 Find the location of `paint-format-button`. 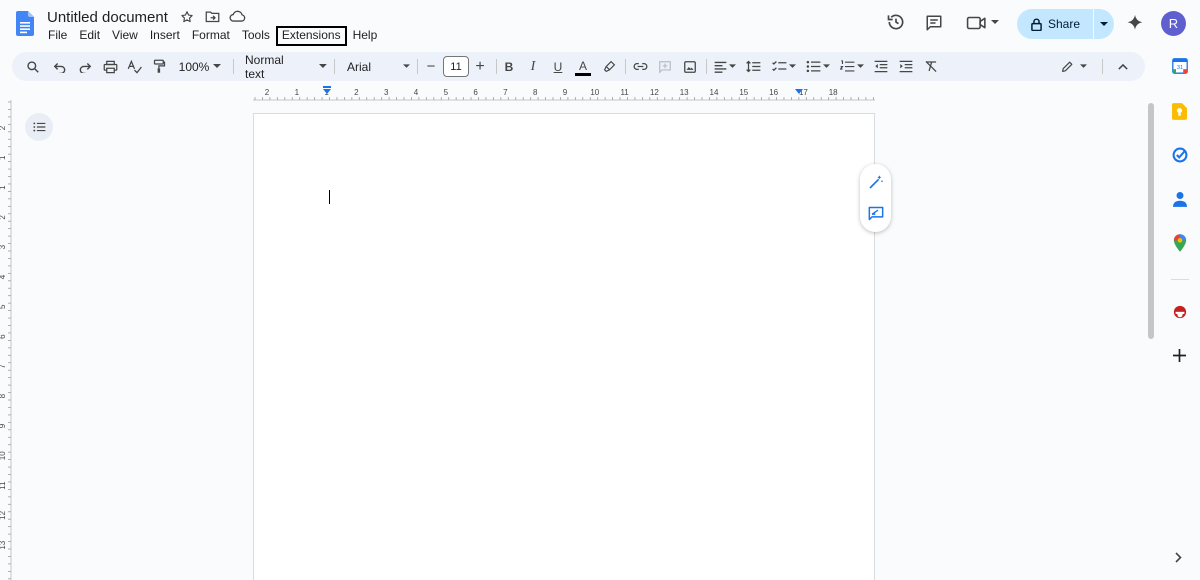

paint-format-button is located at coordinates (159, 66).